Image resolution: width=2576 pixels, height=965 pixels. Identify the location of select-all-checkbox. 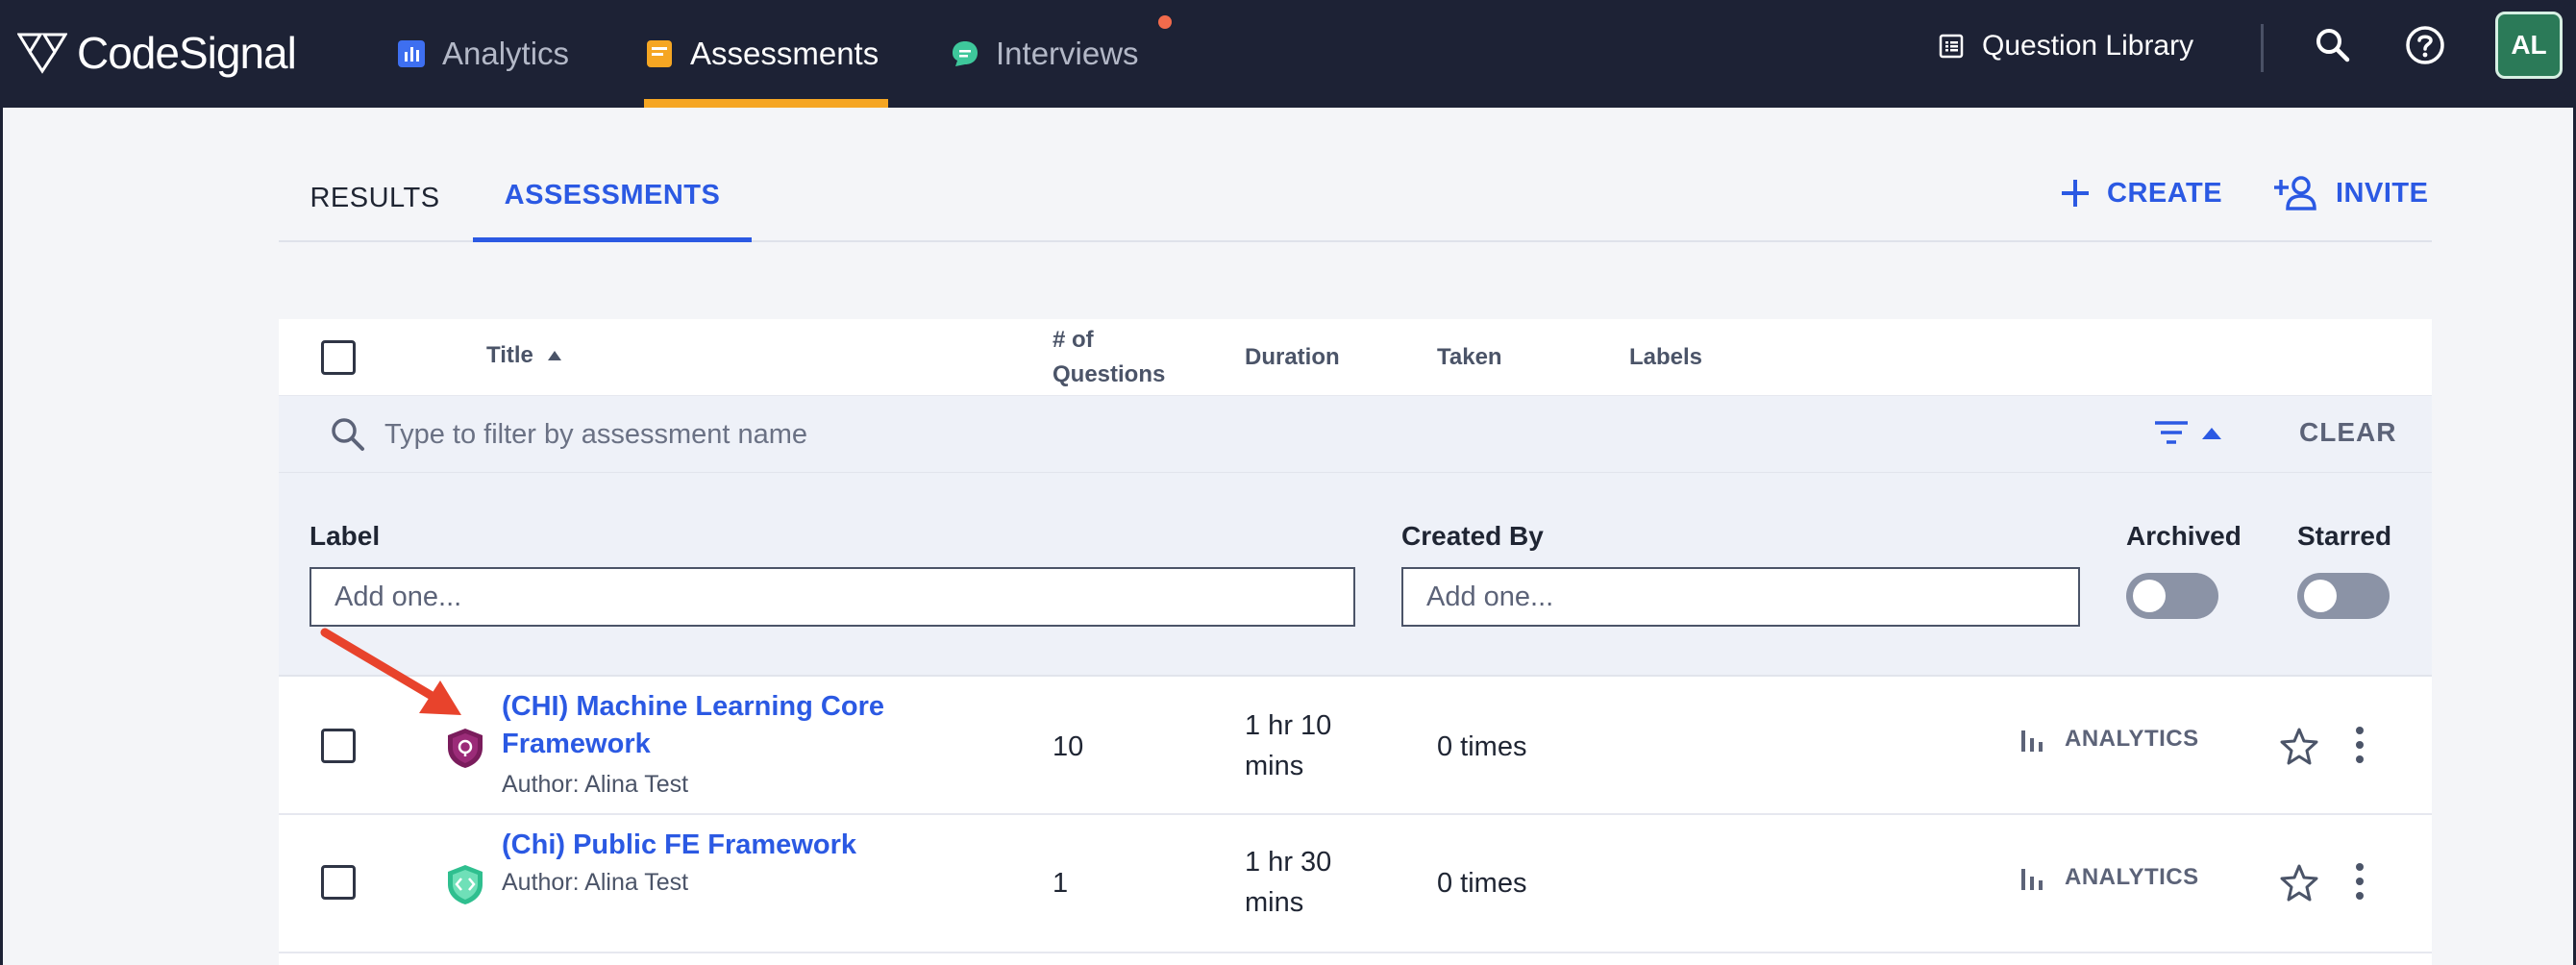
(338, 358).